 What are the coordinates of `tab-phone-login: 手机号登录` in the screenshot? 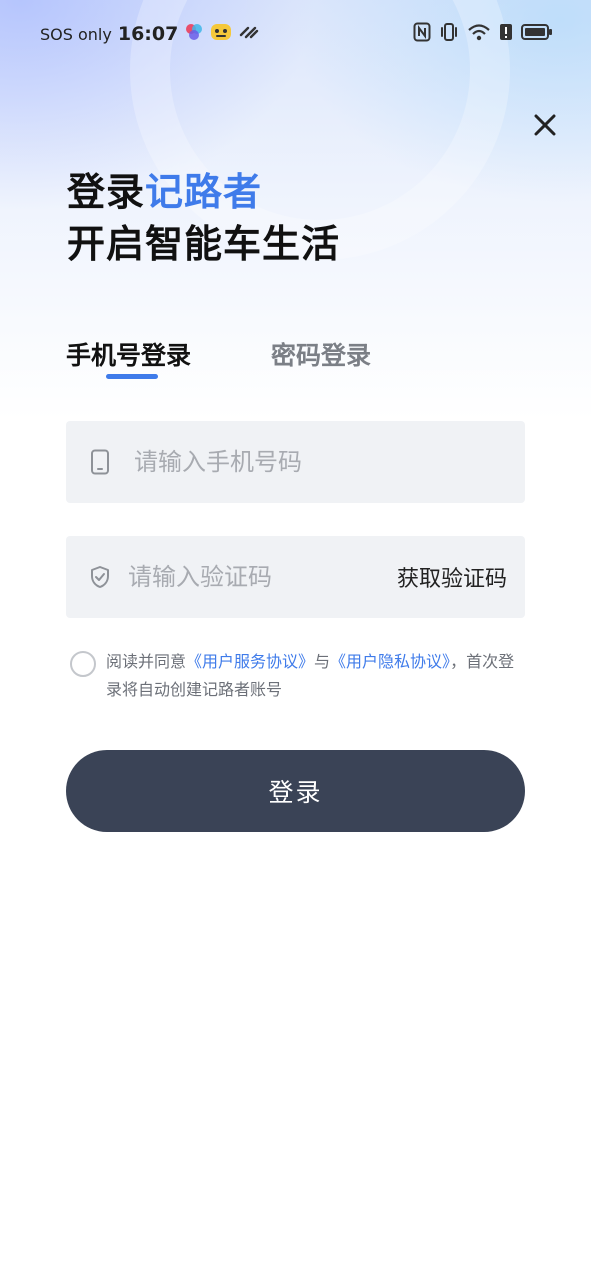 It's located at (129, 357).